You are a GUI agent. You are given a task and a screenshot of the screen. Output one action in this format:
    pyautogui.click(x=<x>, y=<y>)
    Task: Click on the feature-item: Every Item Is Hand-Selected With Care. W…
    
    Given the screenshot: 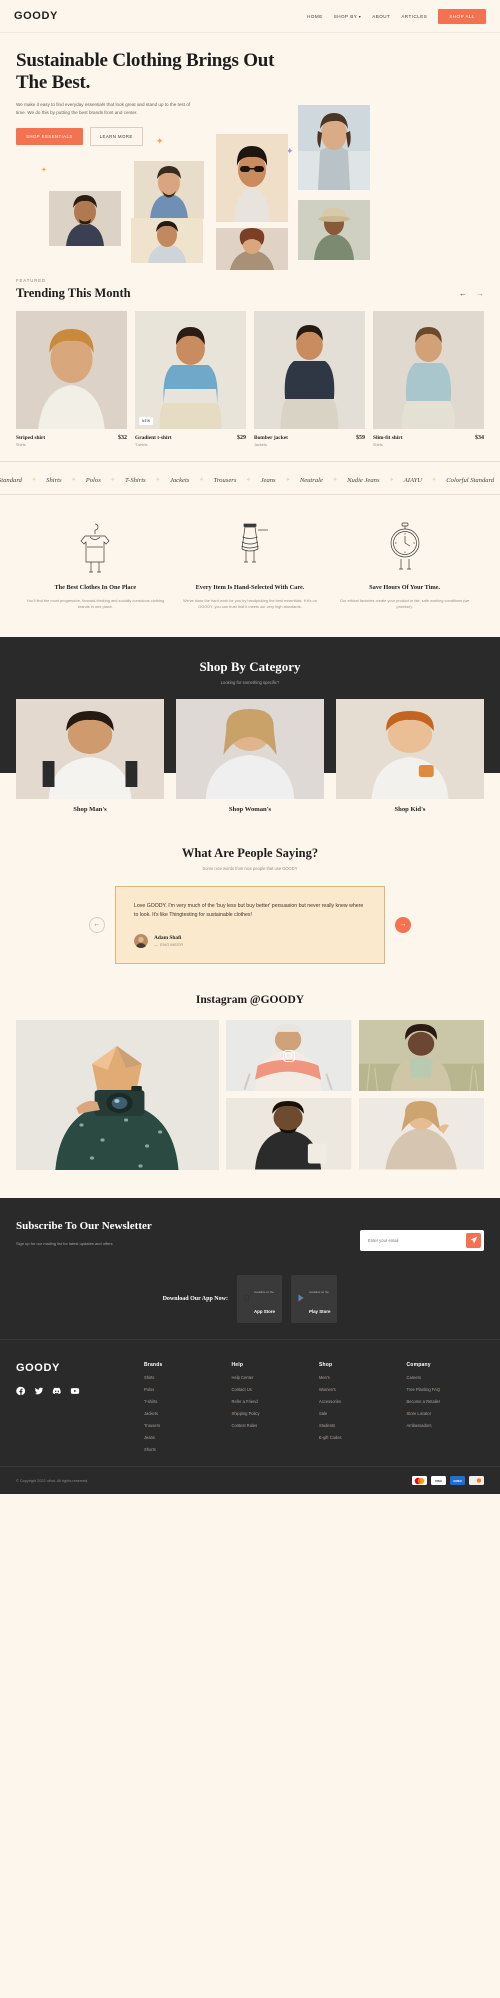 What is the action you would take?
    pyautogui.click(x=250, y=564)
    